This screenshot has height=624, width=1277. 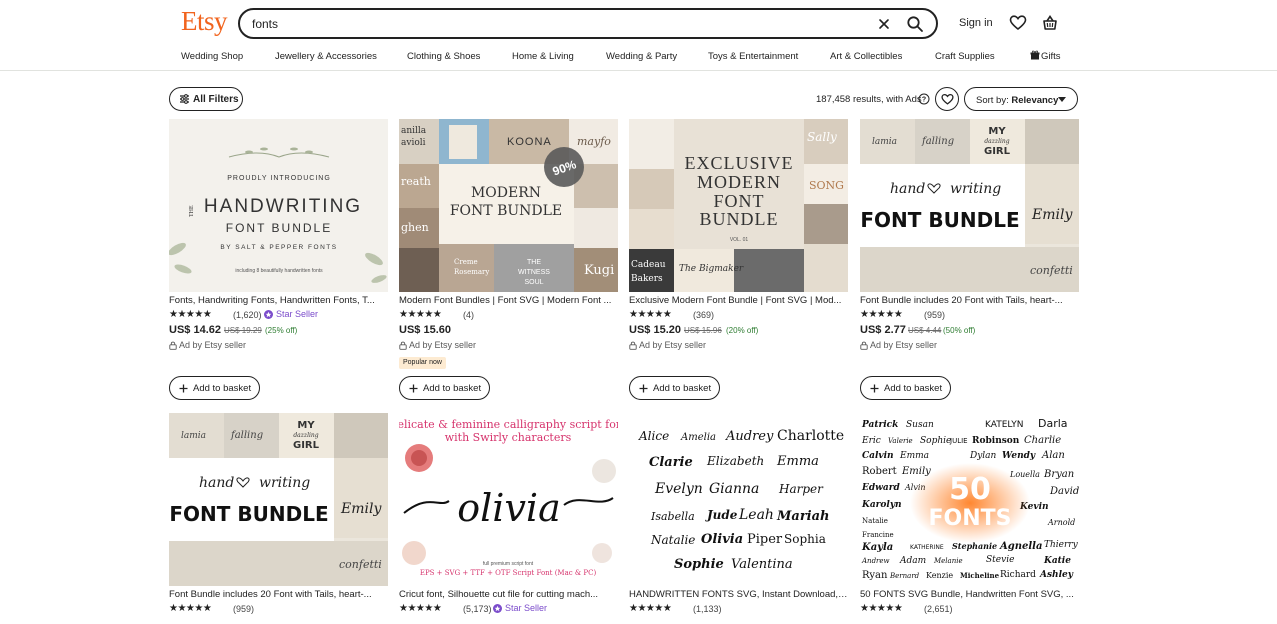 What do you see at coordinates (1004, 425) in the screenshot?
I see `image-text: KATELYN` at bounding box center [1004, 425].